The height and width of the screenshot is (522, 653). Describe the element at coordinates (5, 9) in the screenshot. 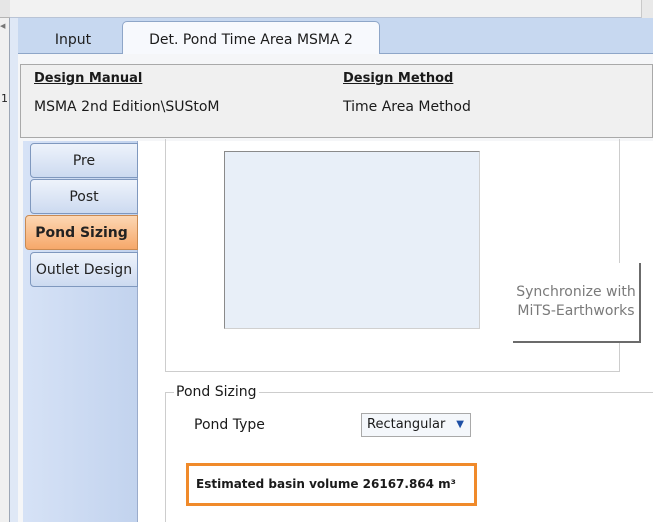

I see `gutter-header` at that location.